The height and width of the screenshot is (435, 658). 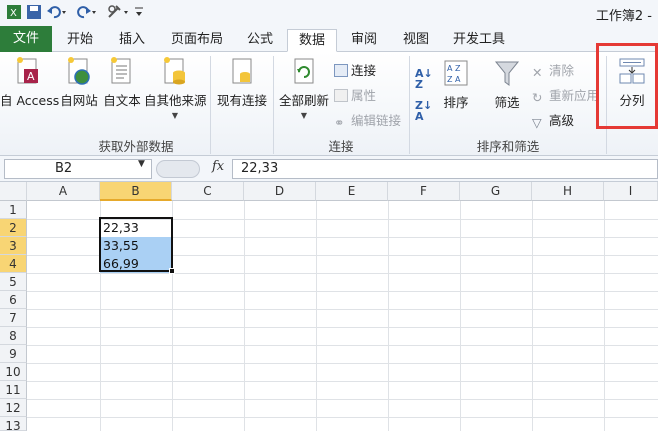 What do you see at coordinates (79, 71) in the screenshot?
I see `web-globe-icon` at bounding box center [79, 71].